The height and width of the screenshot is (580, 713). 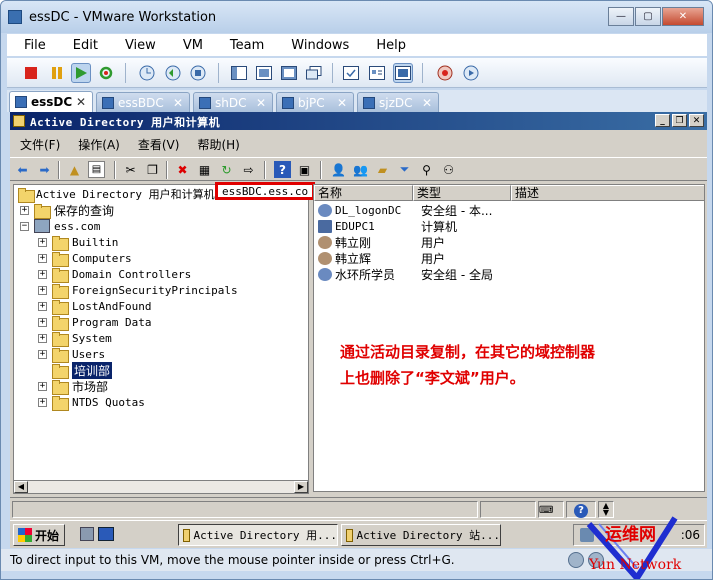 What do you see at coordinates (51, 101) in the screenshot?
I see `tab-essdc: essDC ✕` at bounding box center [51, 101].